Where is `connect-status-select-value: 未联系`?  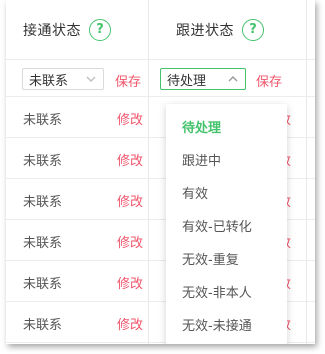 connect-status-select-value: 未联系 is located at coordinates (49, 81).